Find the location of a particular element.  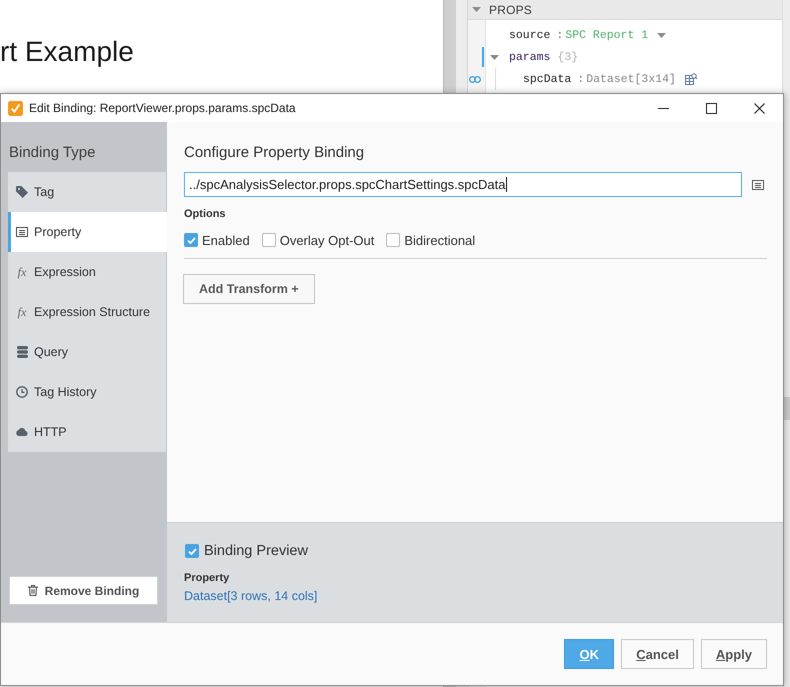

add-transform-button: Add Transform + is located at coordinates (249, 289).